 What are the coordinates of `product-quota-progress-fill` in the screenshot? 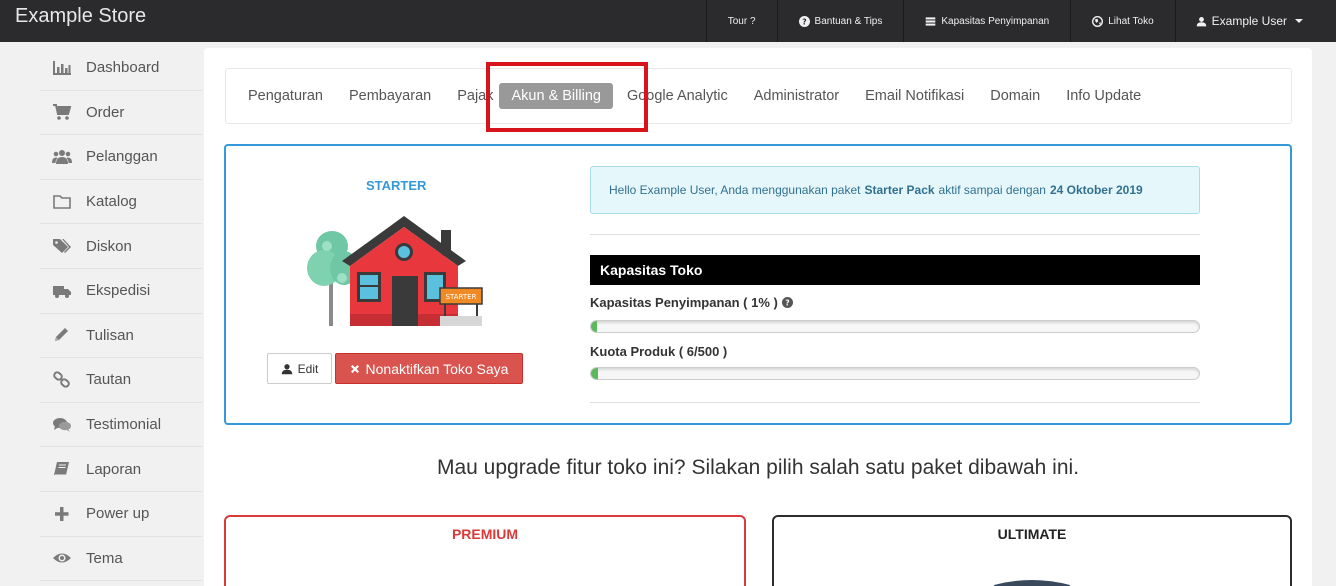 It's located at (595, 373).